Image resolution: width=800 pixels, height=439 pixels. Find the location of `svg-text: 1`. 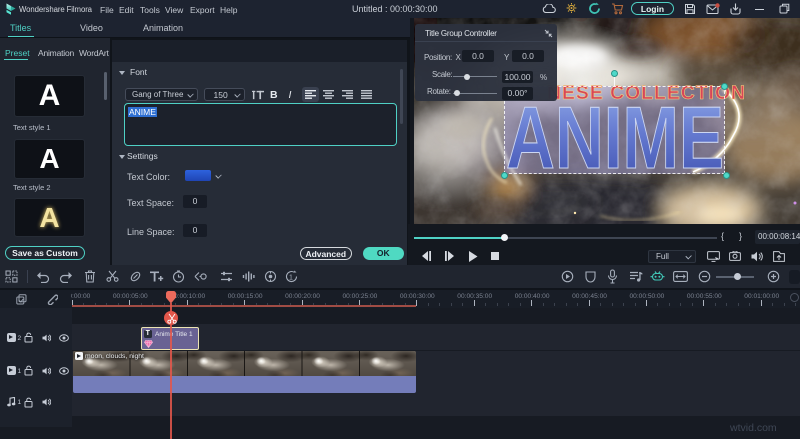

svg-text: 1 is located at coordinates (291, 278).